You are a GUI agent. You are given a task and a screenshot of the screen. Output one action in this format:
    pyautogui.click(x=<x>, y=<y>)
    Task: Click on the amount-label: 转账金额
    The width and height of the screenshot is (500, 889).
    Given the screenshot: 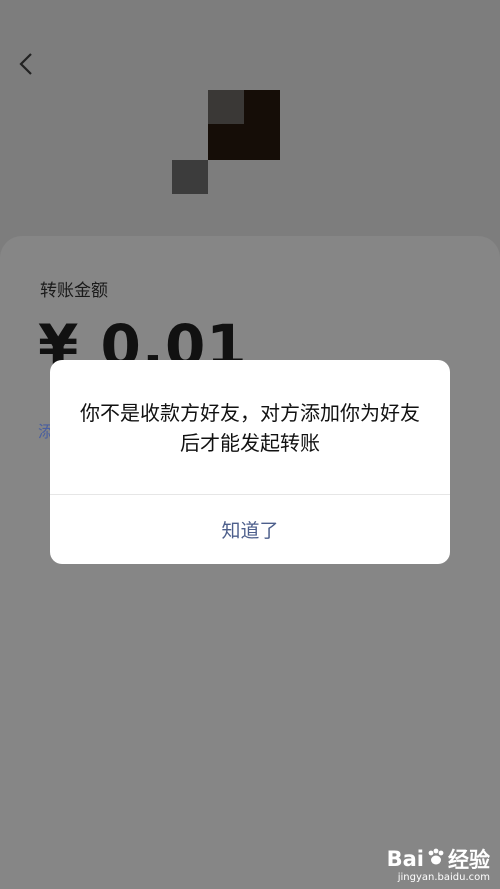 What is the action you would take?
    pyautogui.click(x=74, y=291)
    